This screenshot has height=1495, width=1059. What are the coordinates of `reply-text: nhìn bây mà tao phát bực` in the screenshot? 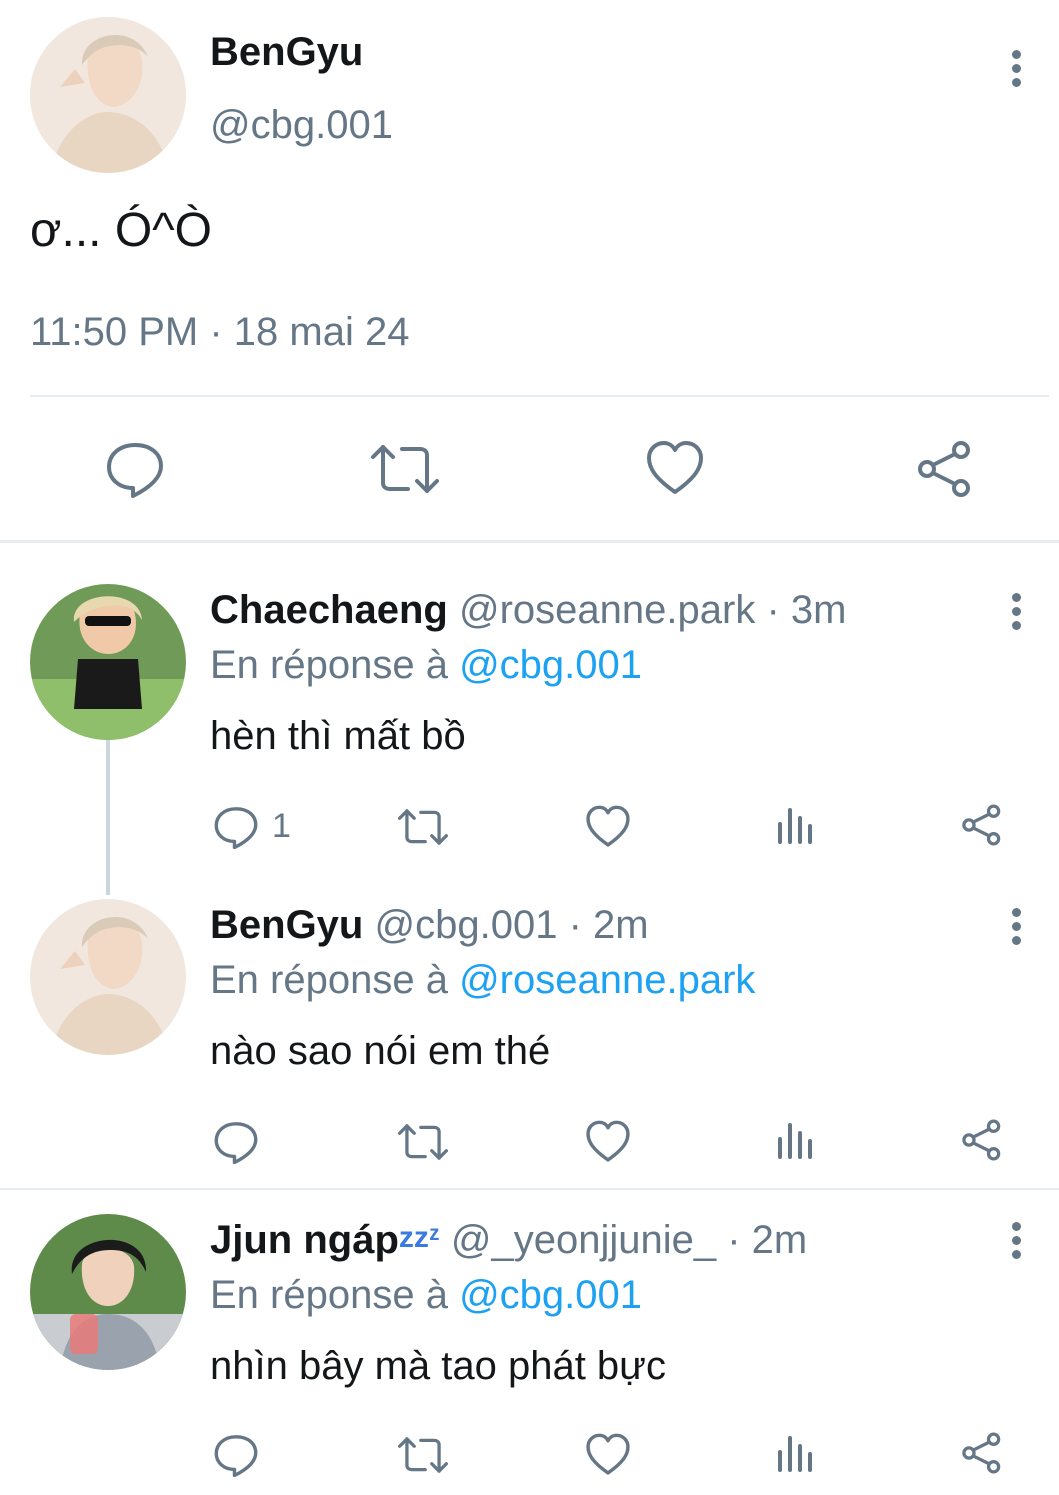 It's located at (438, 1366).